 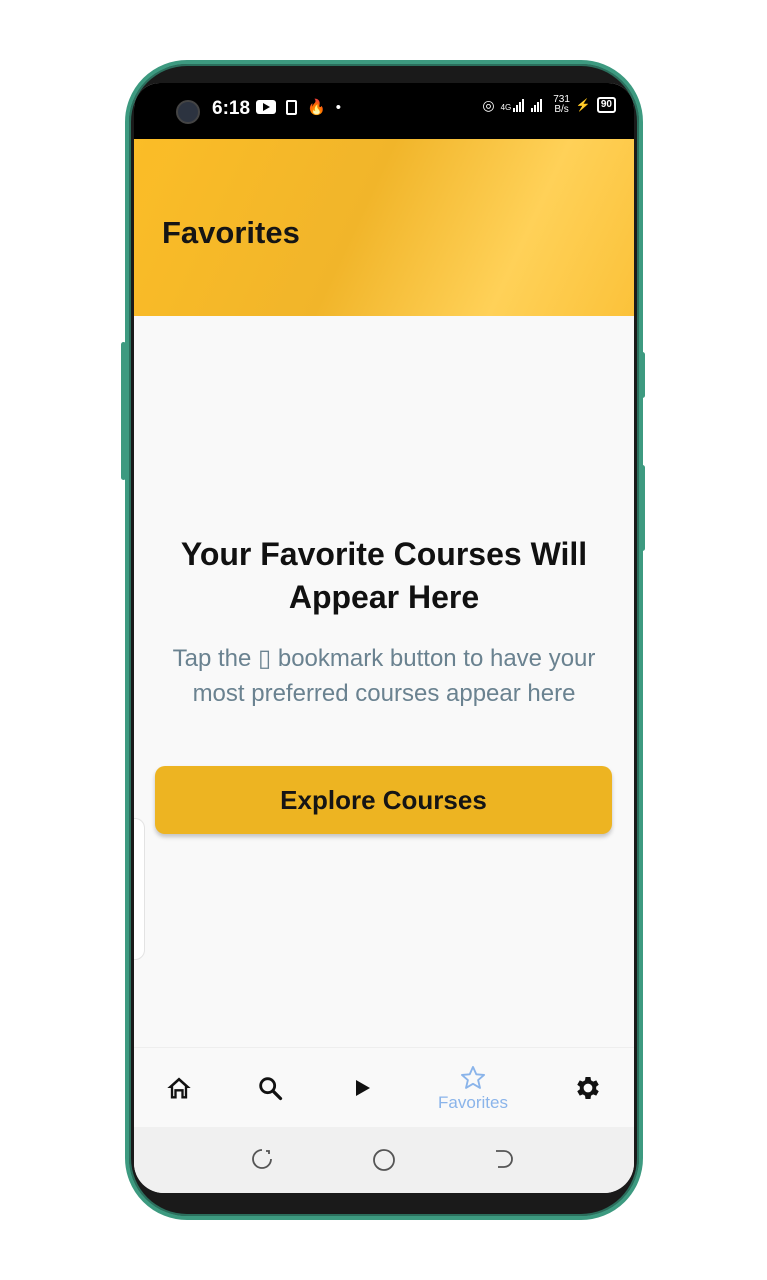 I want to click on nav-play, so click(x=362, y=1088).